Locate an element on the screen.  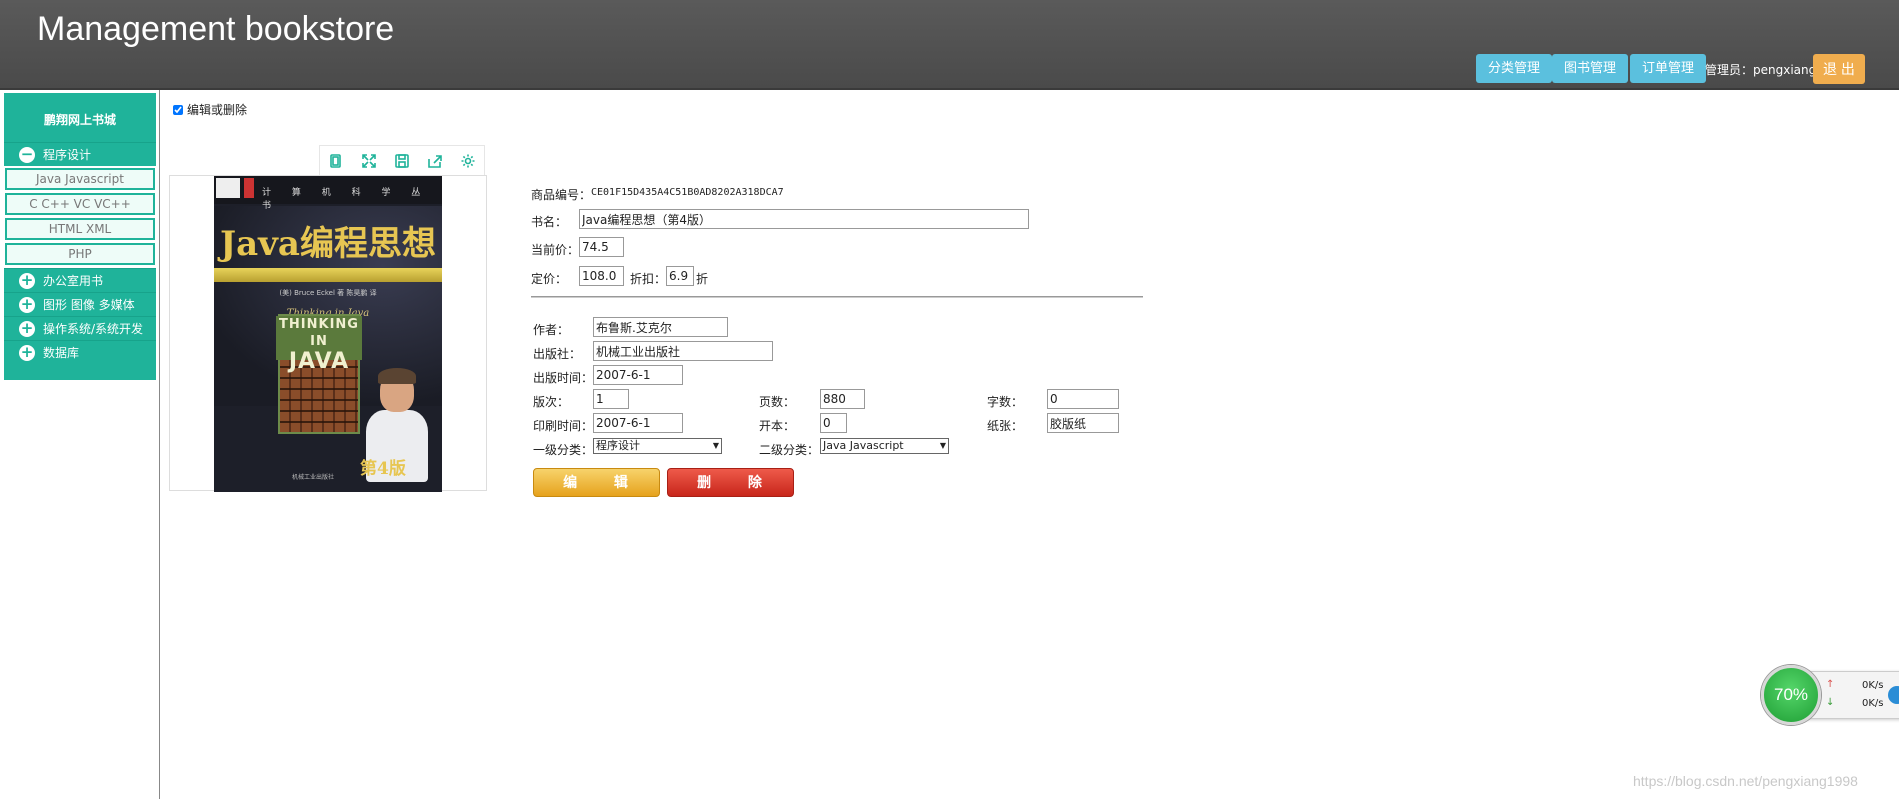
cover-authors: (美) Bruce Eckel 著 陈昊鹏 译 is located at coordinates (328, 293).